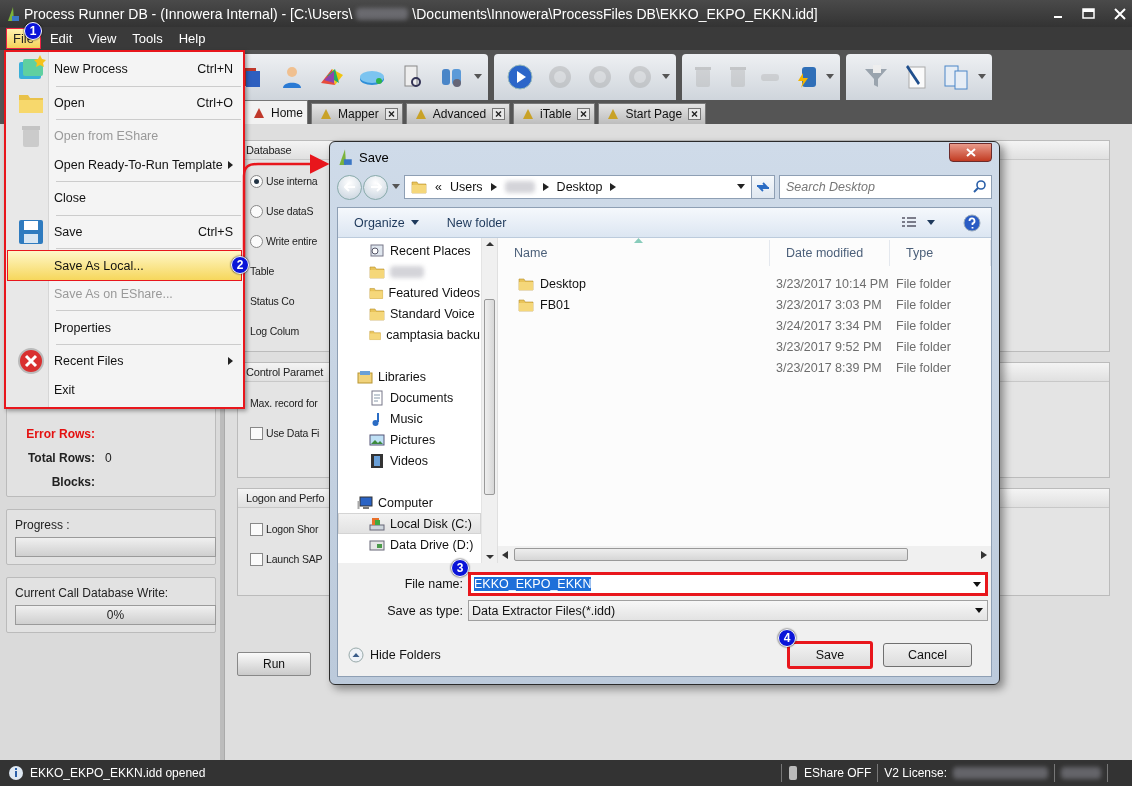  I want to click on info-icon, so click(16, 773).